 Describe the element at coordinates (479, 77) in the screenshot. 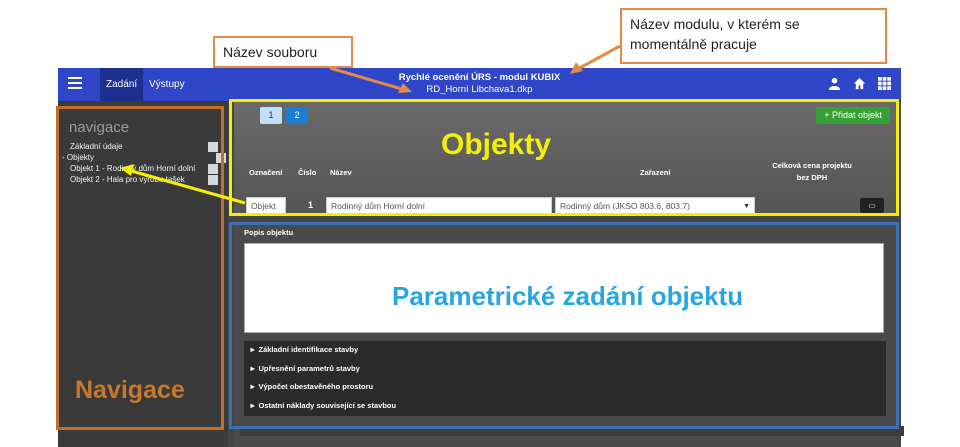

I see `module-name: Rychlé ocenění ÚRS - modul KUBIX` at that location.